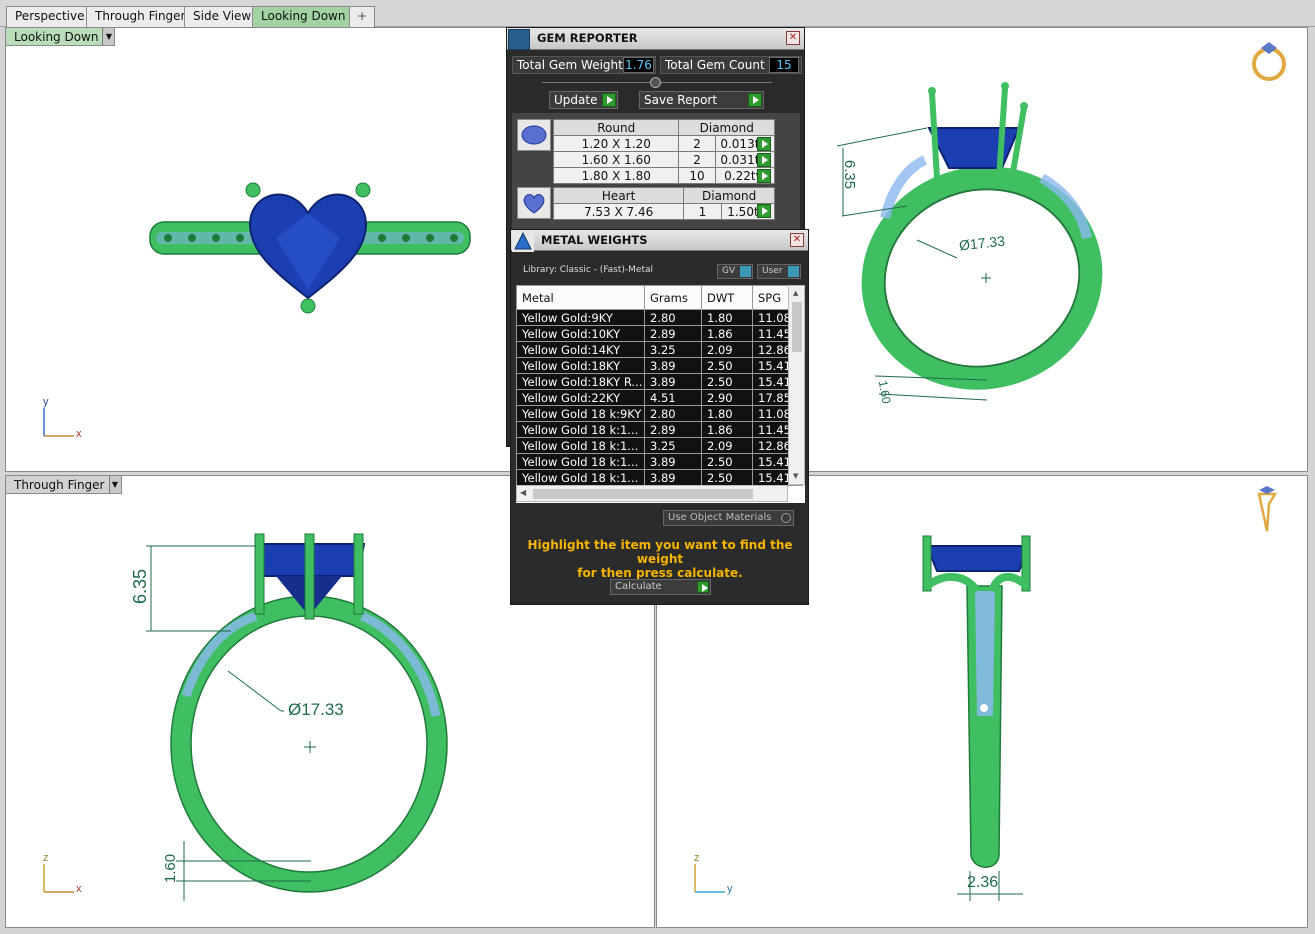 Image resolution: width=1315 pixels, height=934 pixels. What do you see at coordinates (46, 858) in the screenshot?
I see `axis-z-label: z` at bounding box center [46, 858].